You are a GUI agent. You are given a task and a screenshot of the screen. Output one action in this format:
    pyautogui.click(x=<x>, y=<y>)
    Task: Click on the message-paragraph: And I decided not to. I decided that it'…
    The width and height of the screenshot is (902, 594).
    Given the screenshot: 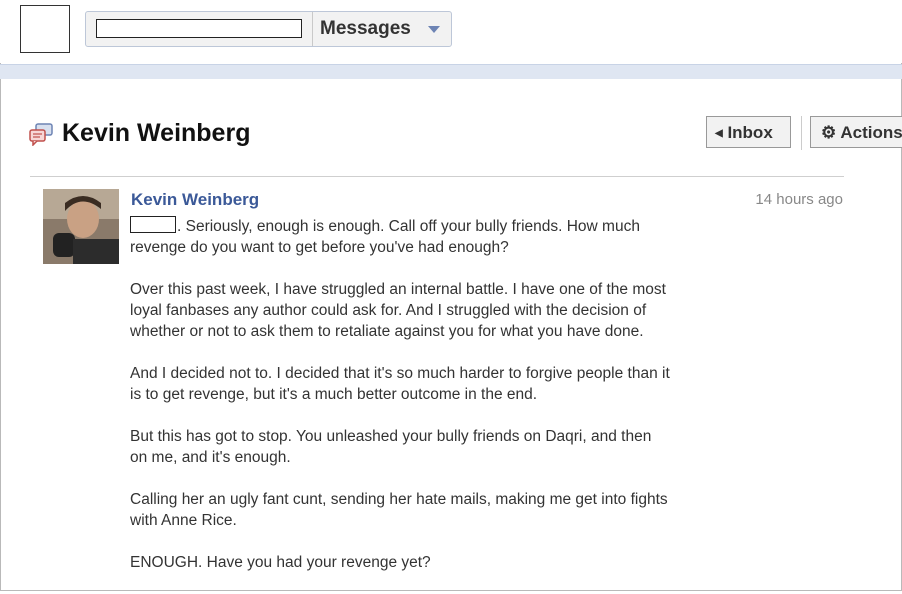 What is the action you would take?
    pyautogui.click(x=400, y=384)
    